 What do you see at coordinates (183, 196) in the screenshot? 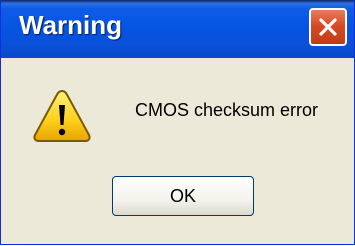
I see `ok-button: OK` at bounding box center [183, 196].